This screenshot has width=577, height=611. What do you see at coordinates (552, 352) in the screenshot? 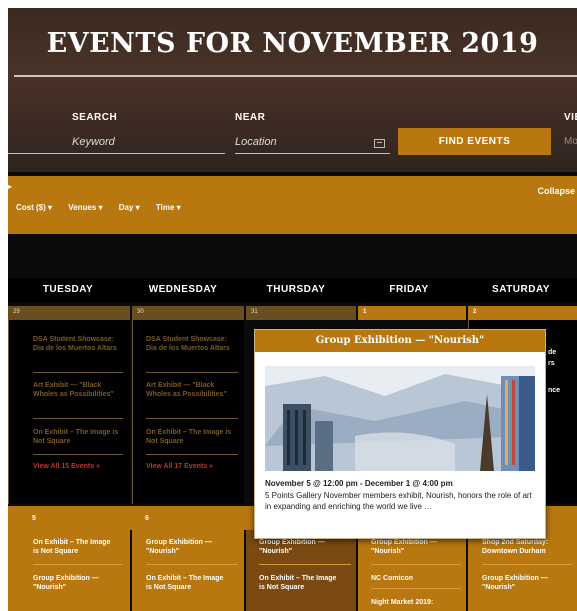
I see `event-sat-partial-1: de` at bounding box center [552, 352].